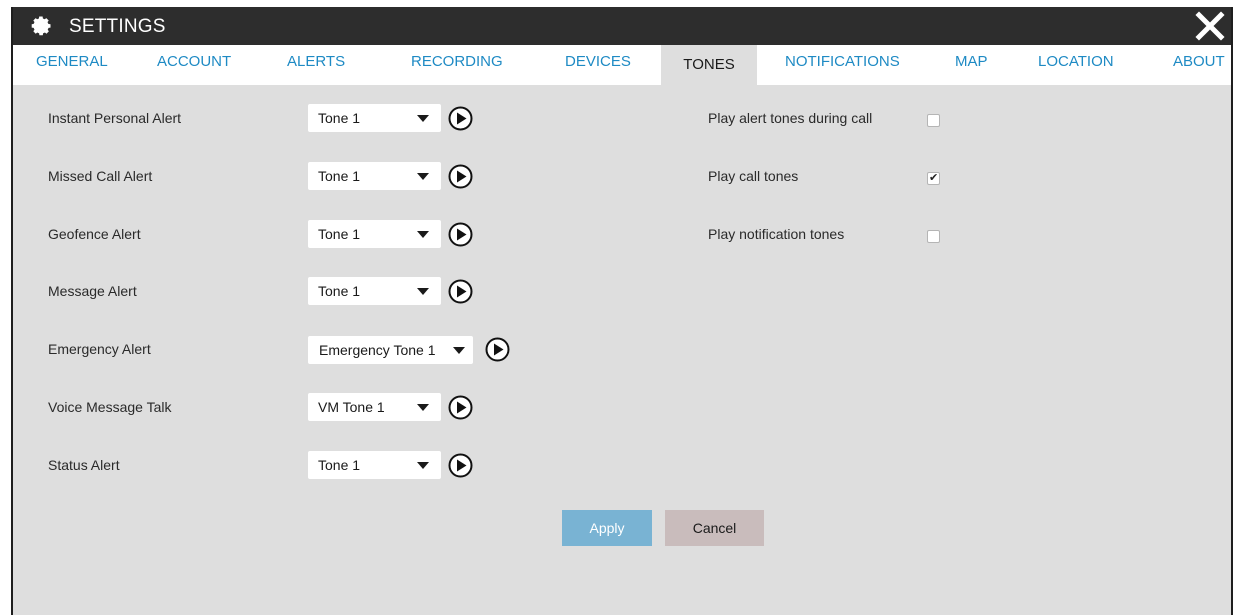 This screenshot has height=615, width=1236. Describe the element at coordinates (374, 234) in the screenshot. I see `geofence-alert-select: Tone 1` at that location.